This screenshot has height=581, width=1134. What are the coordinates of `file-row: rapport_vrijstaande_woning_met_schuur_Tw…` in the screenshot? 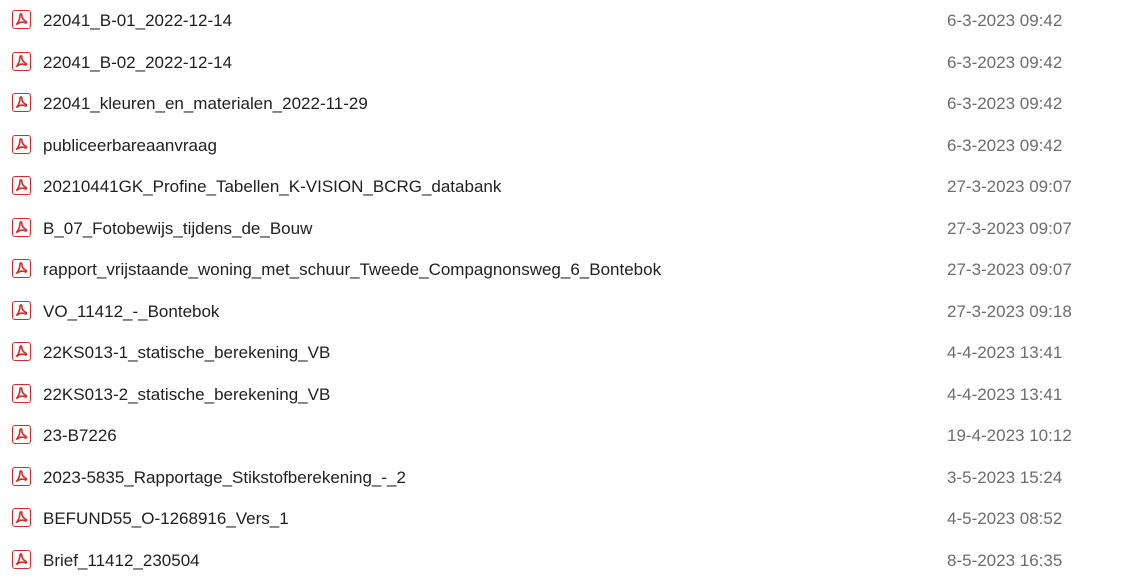 It's located at (567, 269).